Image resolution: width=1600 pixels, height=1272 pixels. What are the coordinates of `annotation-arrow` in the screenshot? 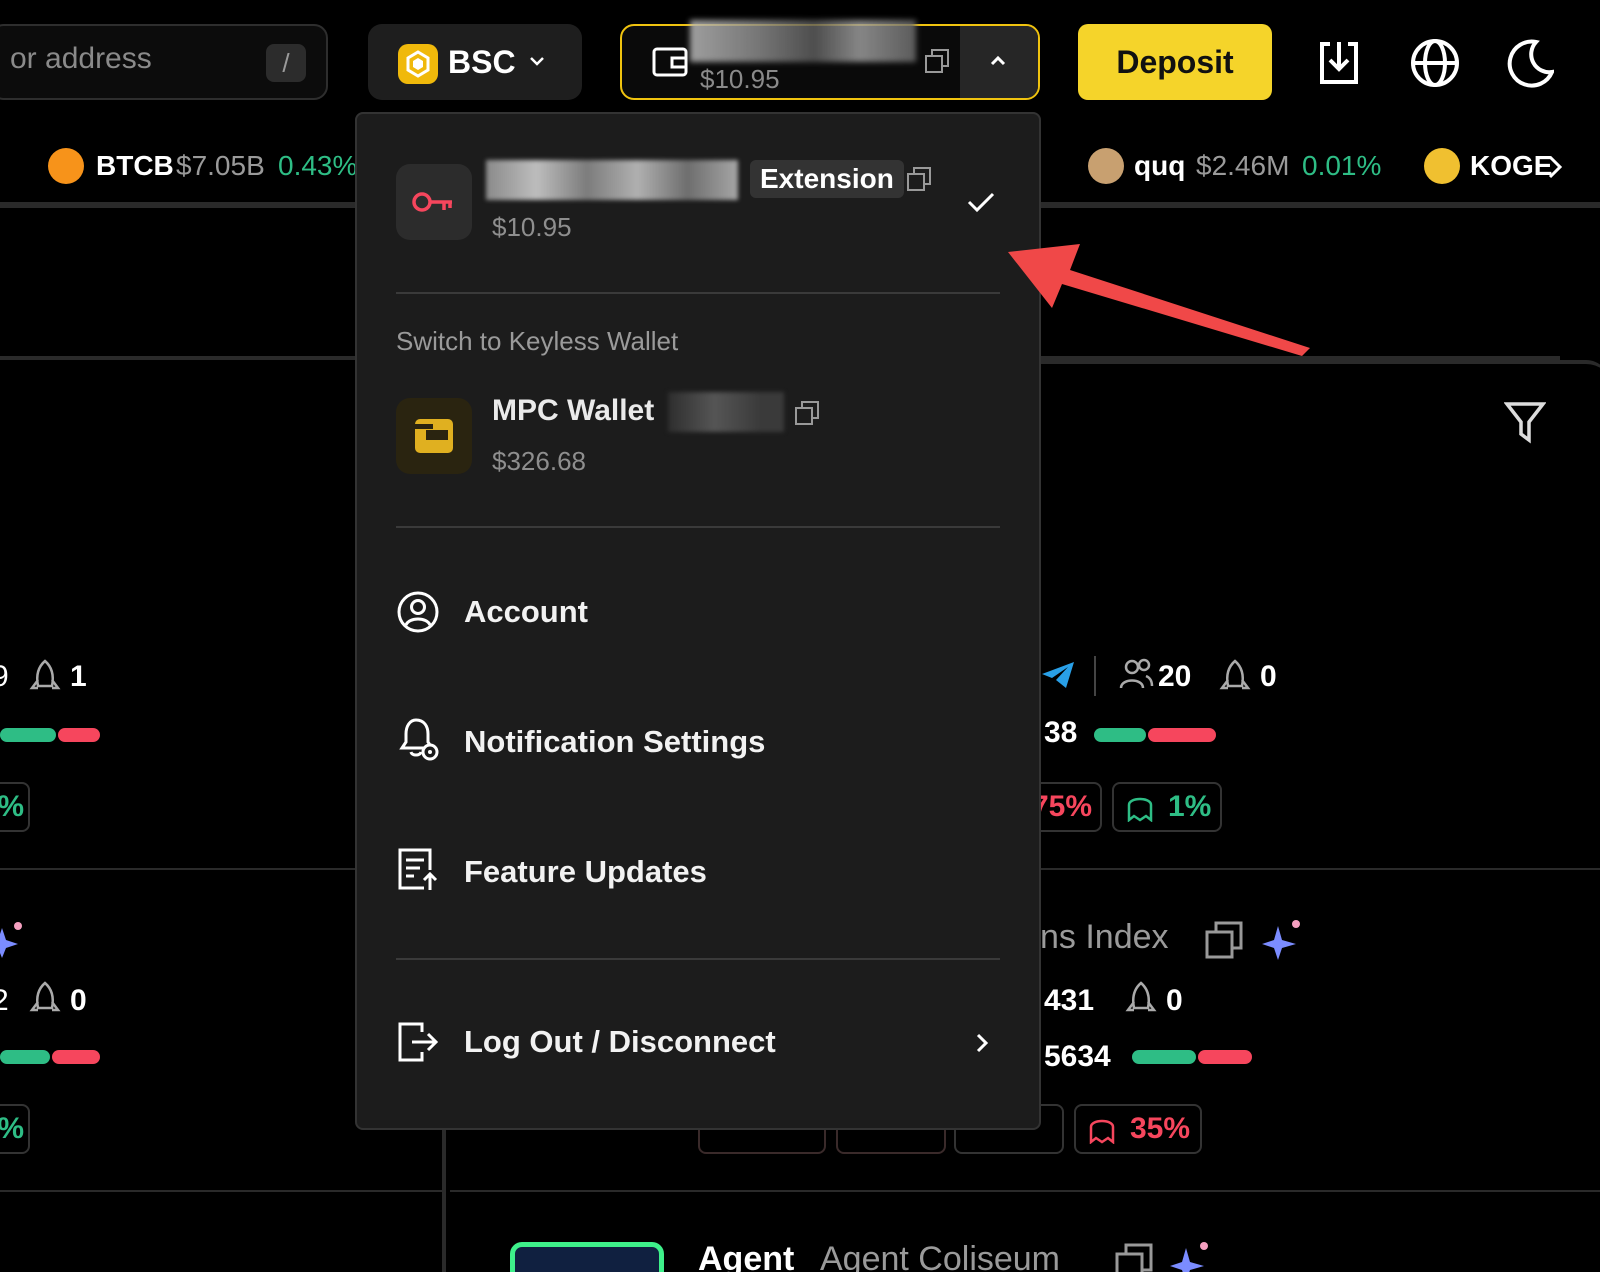 It's located at (1160, 295).